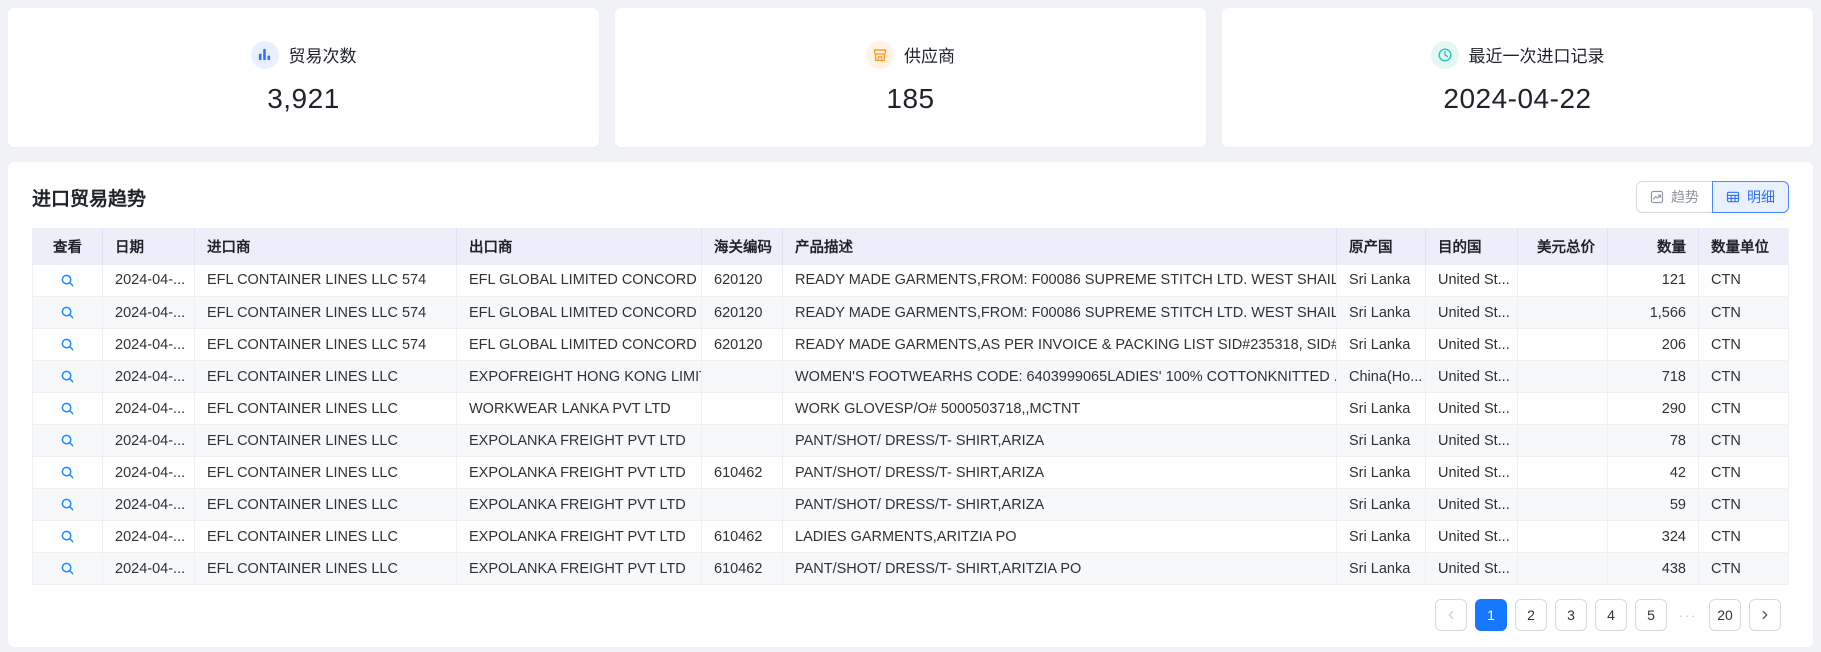 The image size is (1821, 652). Describe the element at coordinates (1491, 615) in the screenshot. I see `page-button-1: 1` at that location.